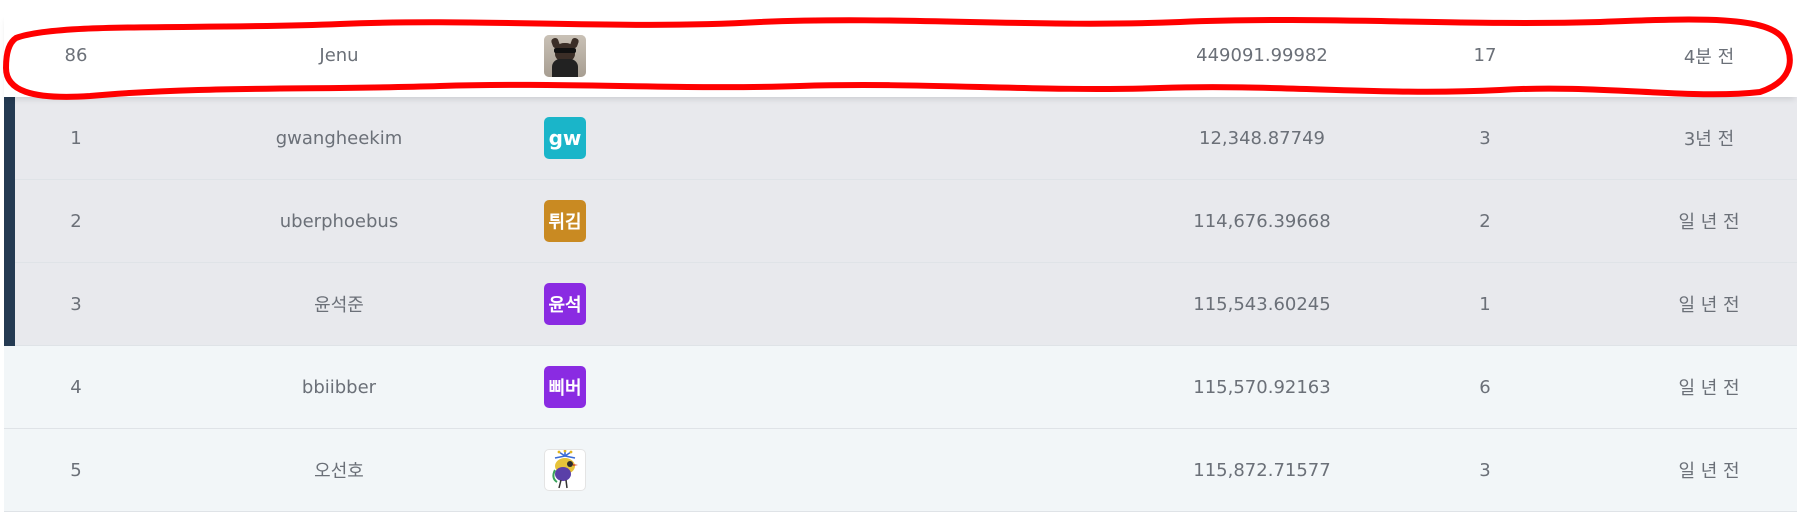  Describe the element at coordinates (339, 55) in the screenshot. I see `username-cell: Jenu` at that location.